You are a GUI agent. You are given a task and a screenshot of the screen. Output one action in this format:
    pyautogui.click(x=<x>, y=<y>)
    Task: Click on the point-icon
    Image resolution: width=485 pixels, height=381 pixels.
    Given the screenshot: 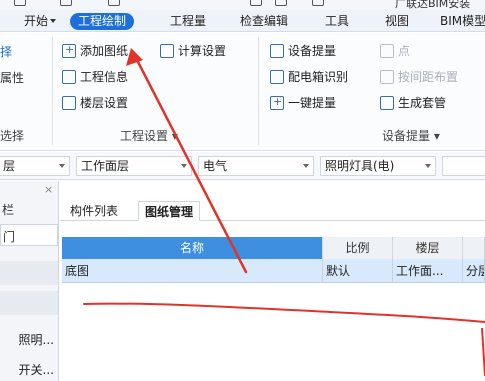 What is the action you would take?
    pyautogui.click(x=387, y=51)
    